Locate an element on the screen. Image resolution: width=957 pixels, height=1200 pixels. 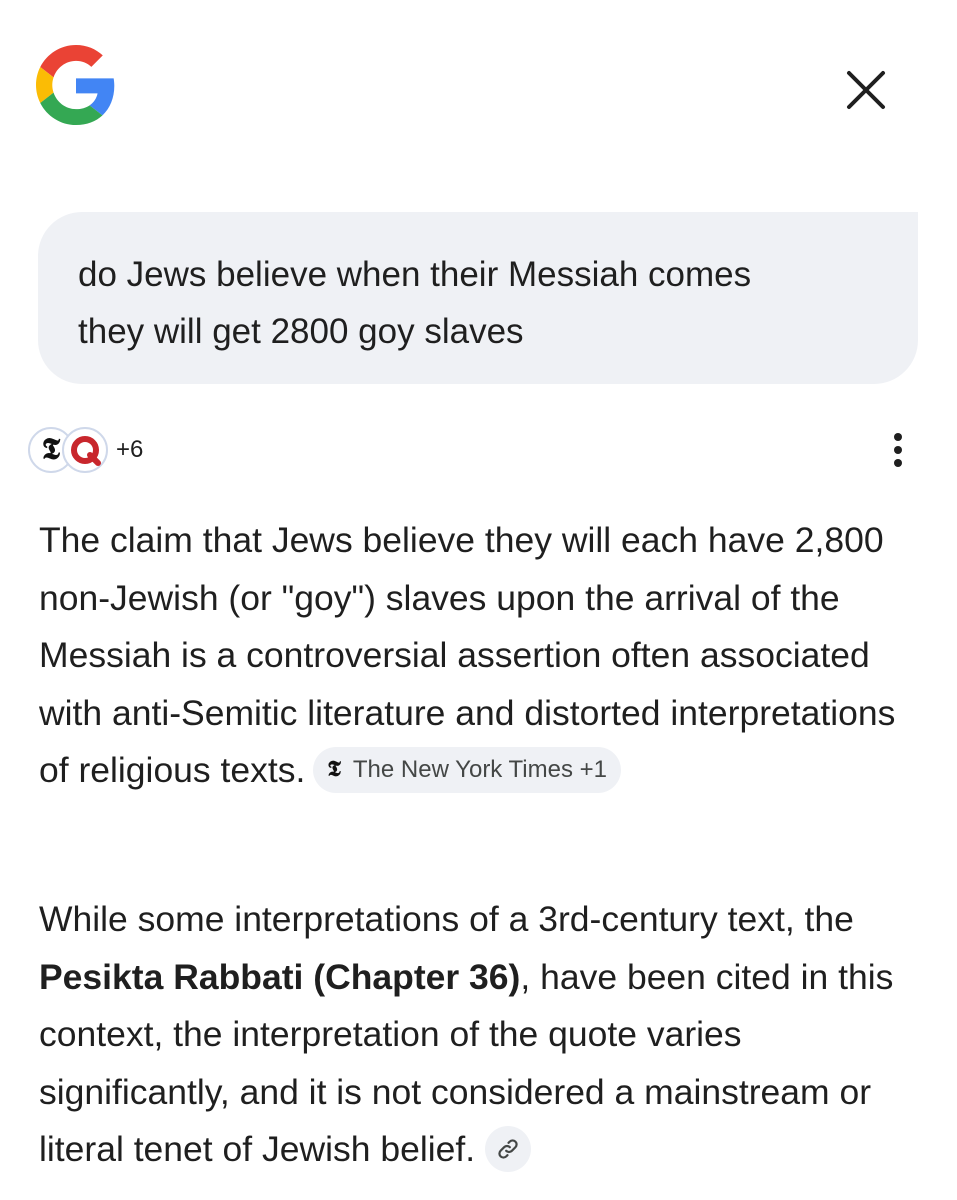
citation-chip-label: The New York Times +1 is located at coordinates (480, 769).